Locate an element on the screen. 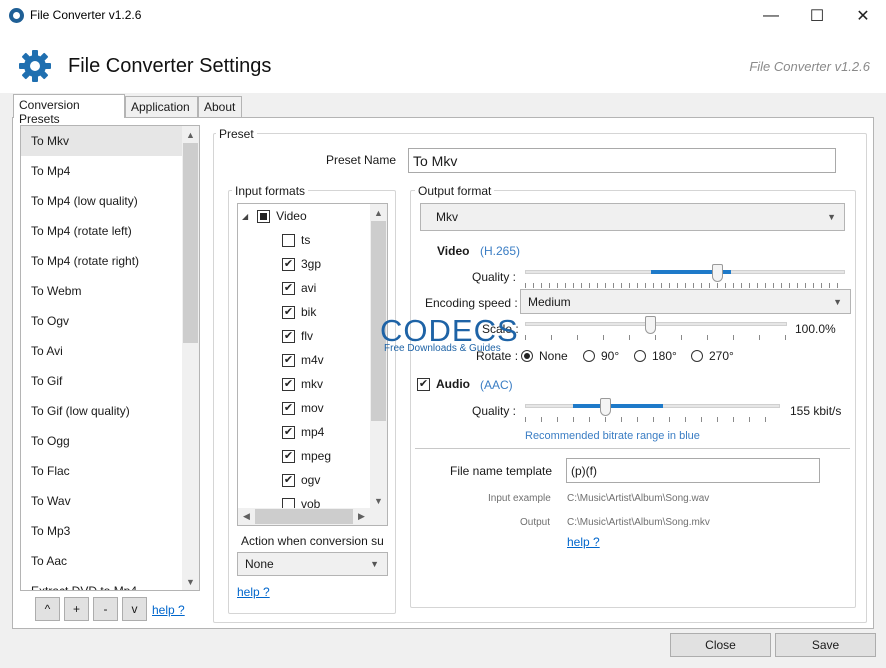 The height and width of the screenshot is (668, 886). format-item: mpeg is located at coordinates (306, 456).